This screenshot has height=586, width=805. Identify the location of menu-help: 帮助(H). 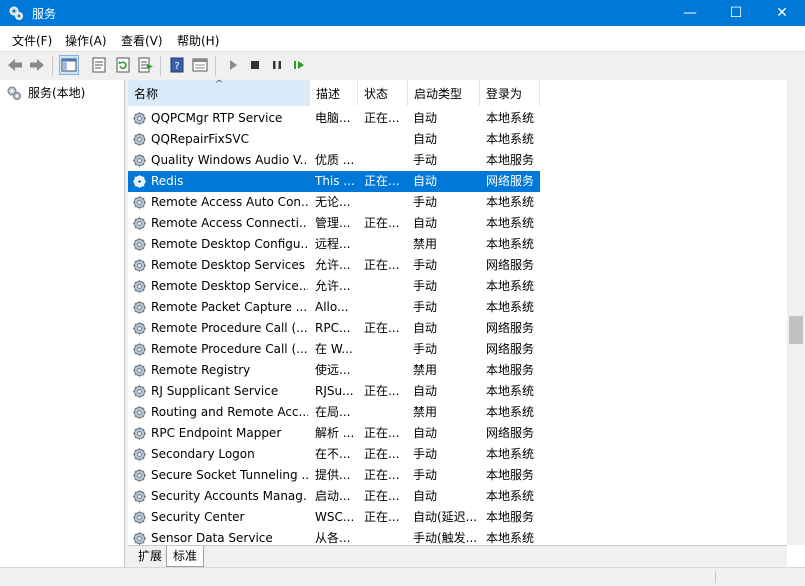
(198, 40).